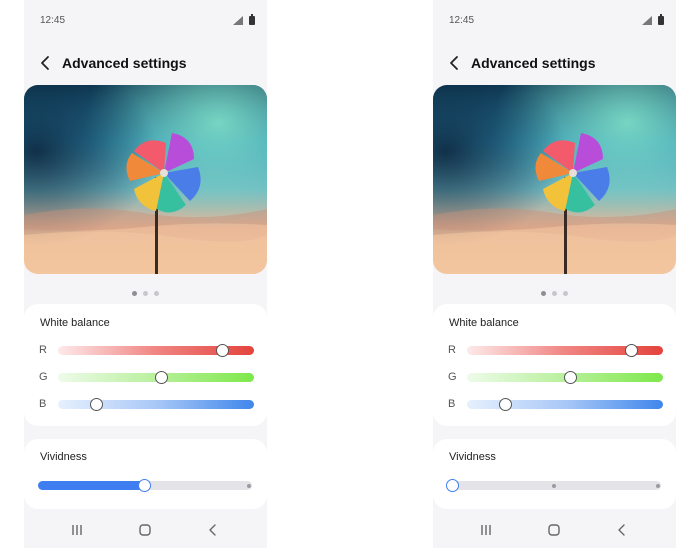 This screenshot has height=560, width=700. Describe the element at coordinates (91, 485) in the screenshot. I see `vividness-fill` at that location.